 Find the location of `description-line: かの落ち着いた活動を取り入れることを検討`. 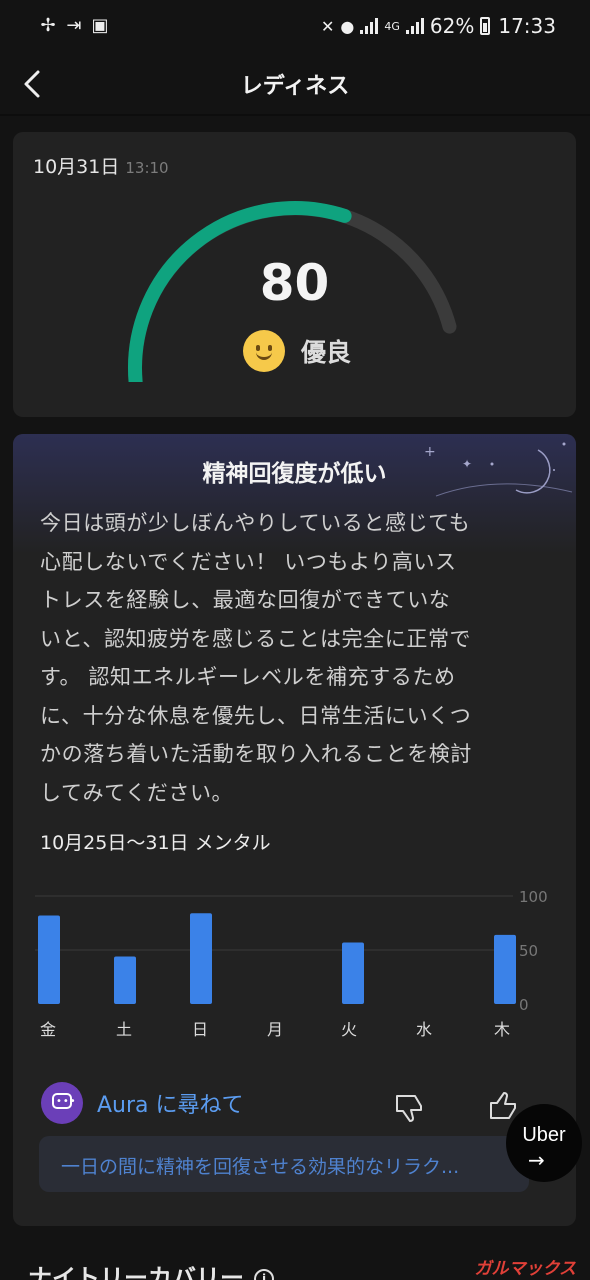

description-line: かの落ち着いた活動を取り入れることを検討 is located at coordinates (256, 754).